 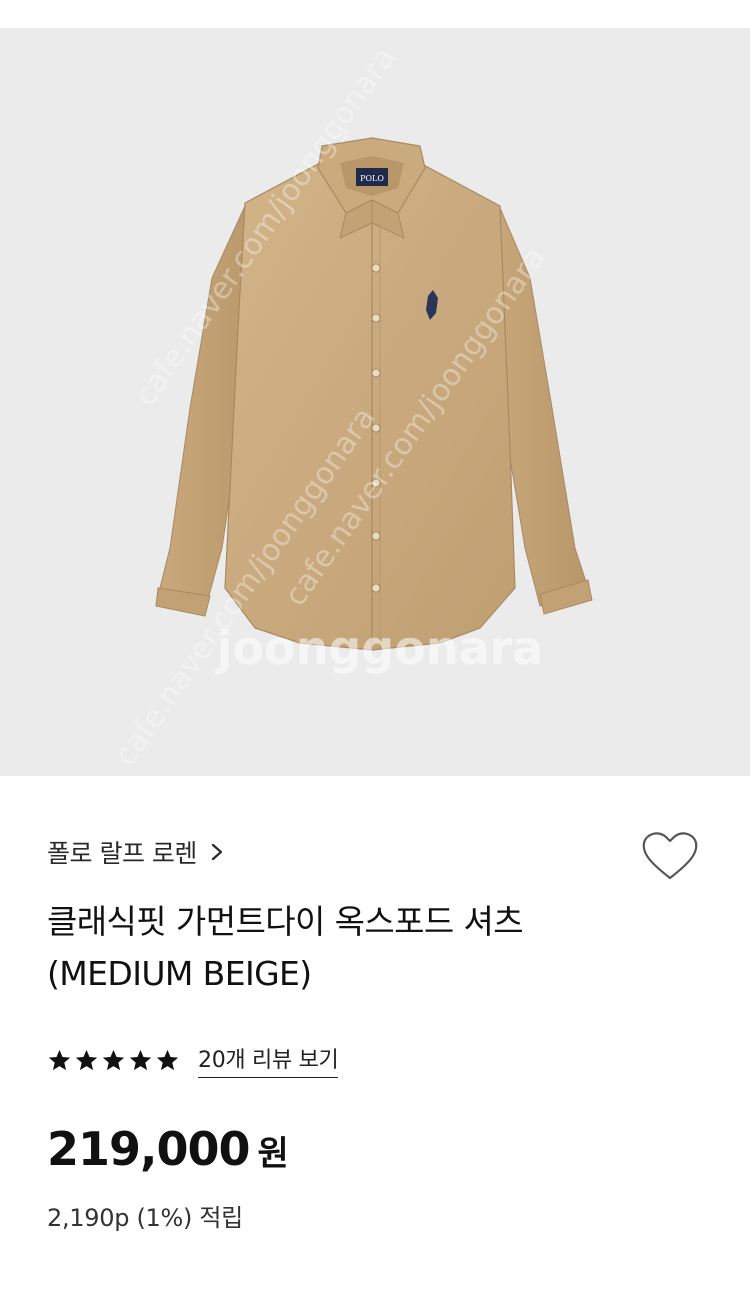 What do you see at coordinates (357, 948) in the screenshot?
I see `product-title: 클래식핏 가먼트다이 옥스포드 셔츠 (MEDIUM BEIGE)` at bounding box center [357, 948].